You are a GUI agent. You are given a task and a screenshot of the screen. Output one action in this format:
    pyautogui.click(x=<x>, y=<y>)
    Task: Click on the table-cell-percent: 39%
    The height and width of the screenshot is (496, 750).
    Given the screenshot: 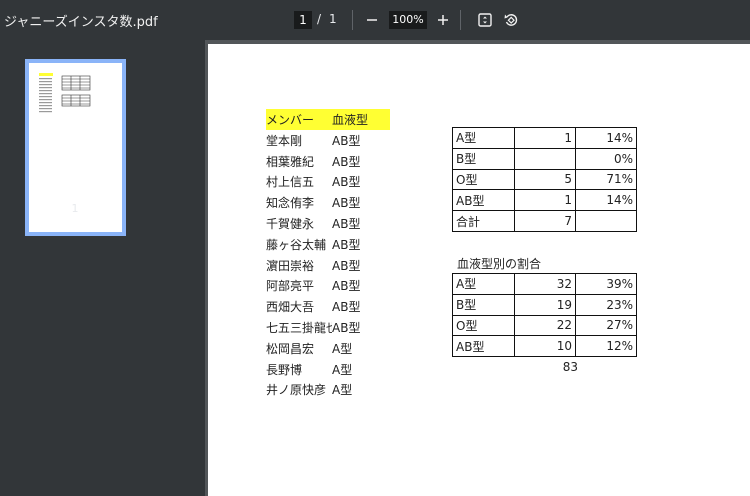 What is the action you would take?
    pyautogui.click(x=606, y=284)
    